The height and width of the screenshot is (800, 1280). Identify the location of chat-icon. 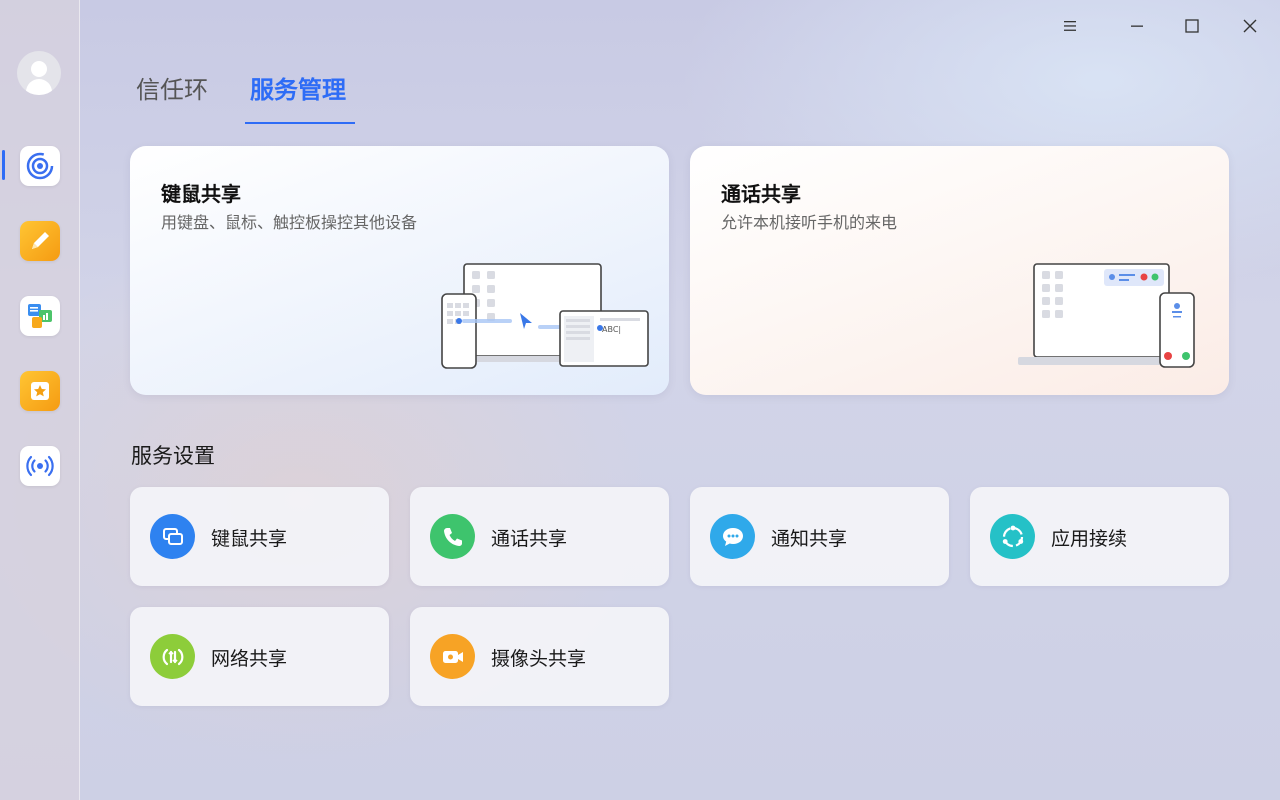
(732, 536).